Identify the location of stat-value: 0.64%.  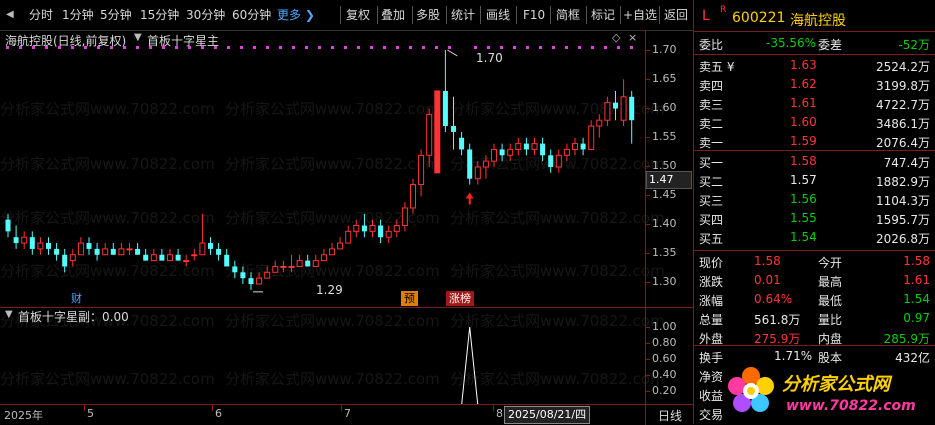
(773, 299).